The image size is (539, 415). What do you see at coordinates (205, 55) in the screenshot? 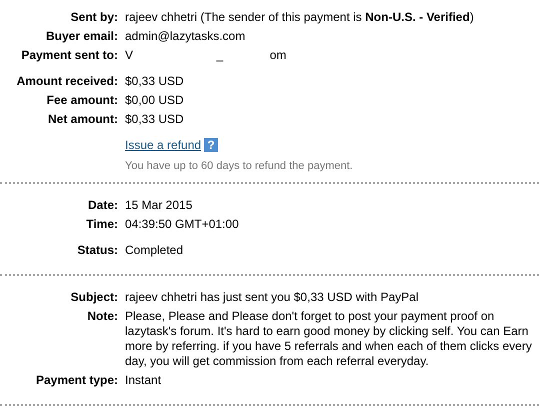
I see `field-value: V _ om` at bounding box center [205, 55].